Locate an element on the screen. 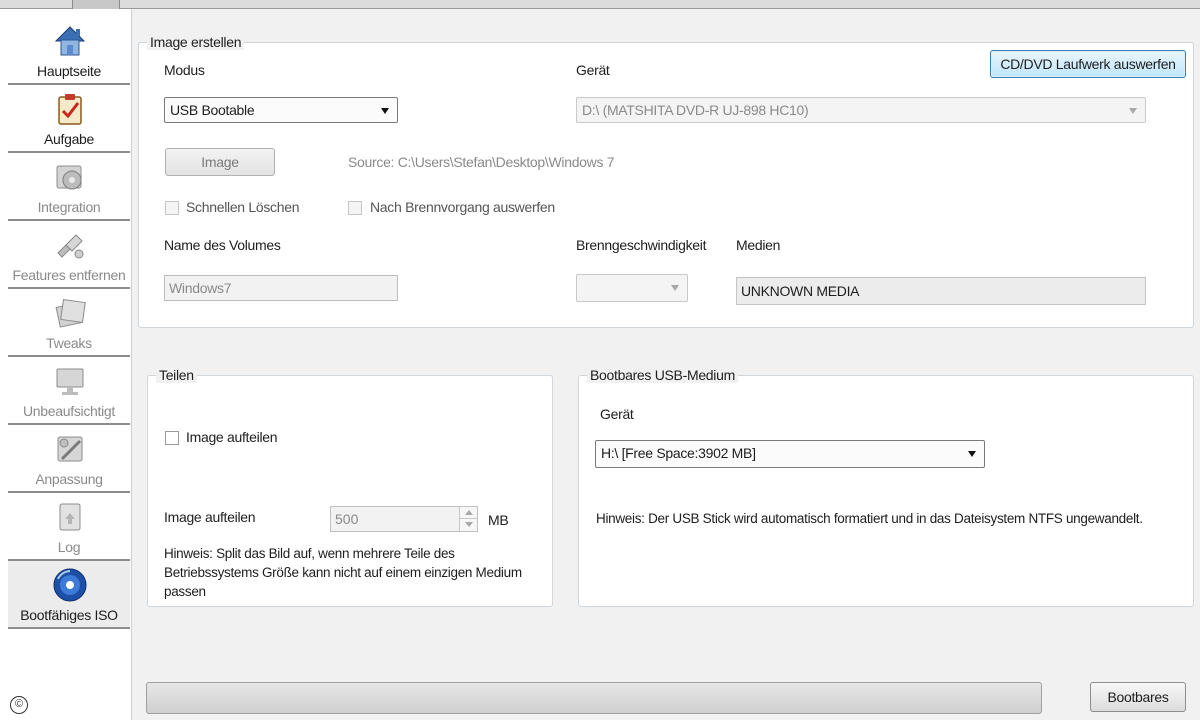  device-label: Gerät is located at coordinates (593, 70).